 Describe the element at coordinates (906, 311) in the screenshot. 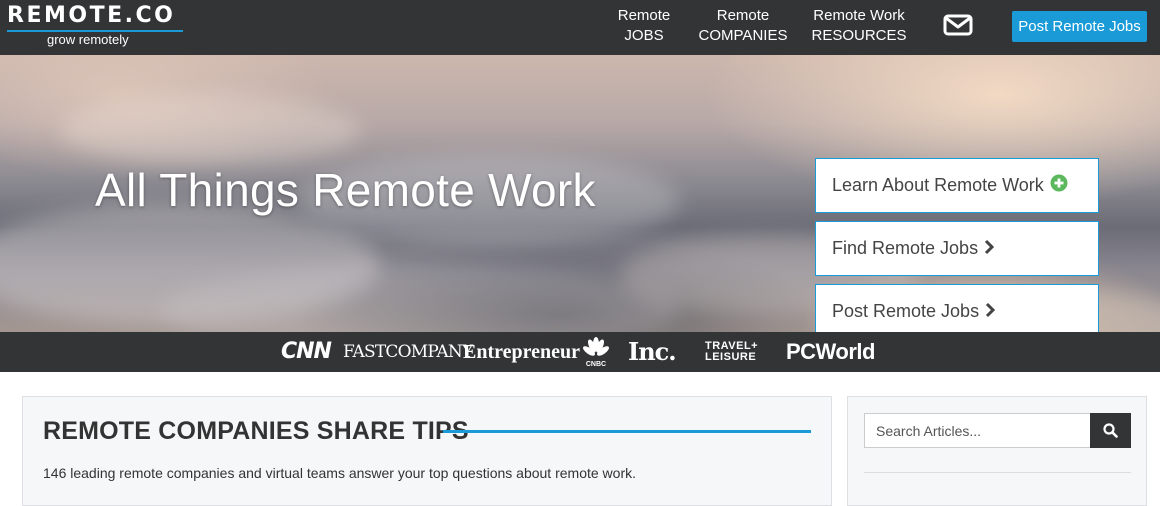

I see `post-remote-jobs-label: Post Remote Jobs` at that location.